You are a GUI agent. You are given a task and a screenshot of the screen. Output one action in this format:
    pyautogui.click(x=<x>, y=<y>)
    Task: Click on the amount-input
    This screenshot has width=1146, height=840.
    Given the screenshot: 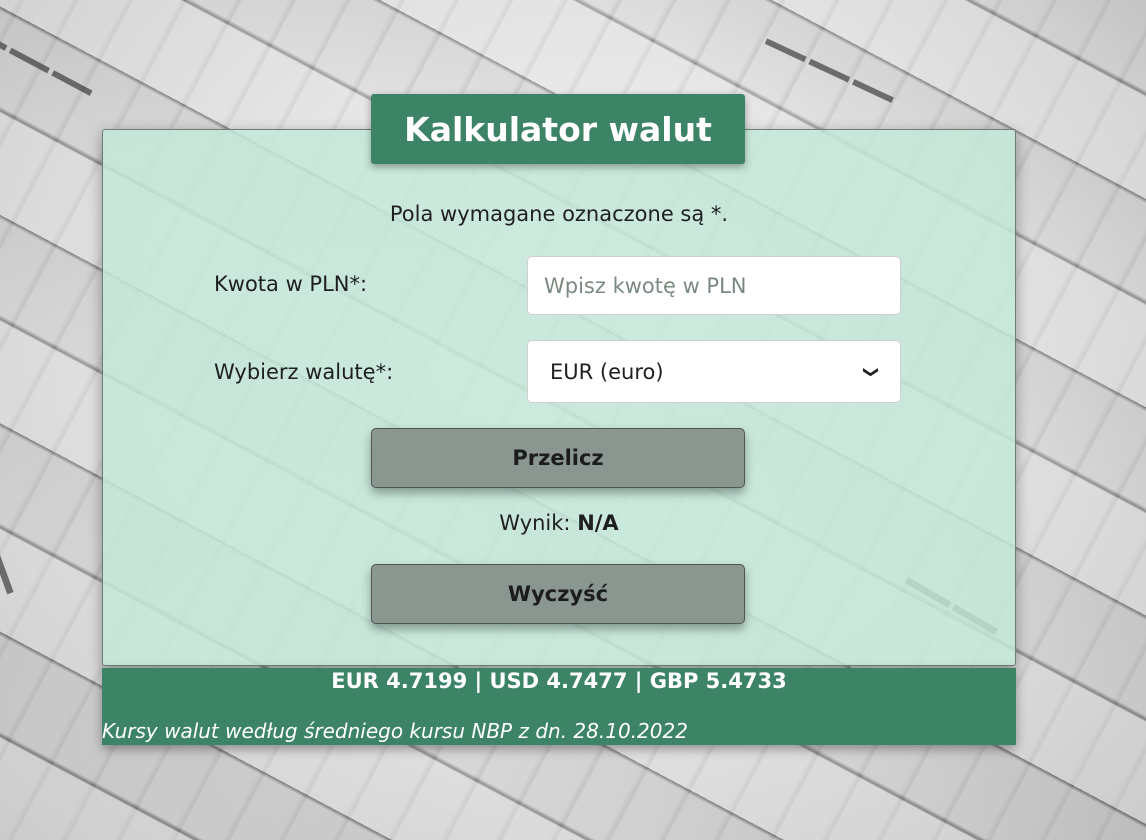 What is the action you would take?
    pyautogui.click(x=714, y=285)
    